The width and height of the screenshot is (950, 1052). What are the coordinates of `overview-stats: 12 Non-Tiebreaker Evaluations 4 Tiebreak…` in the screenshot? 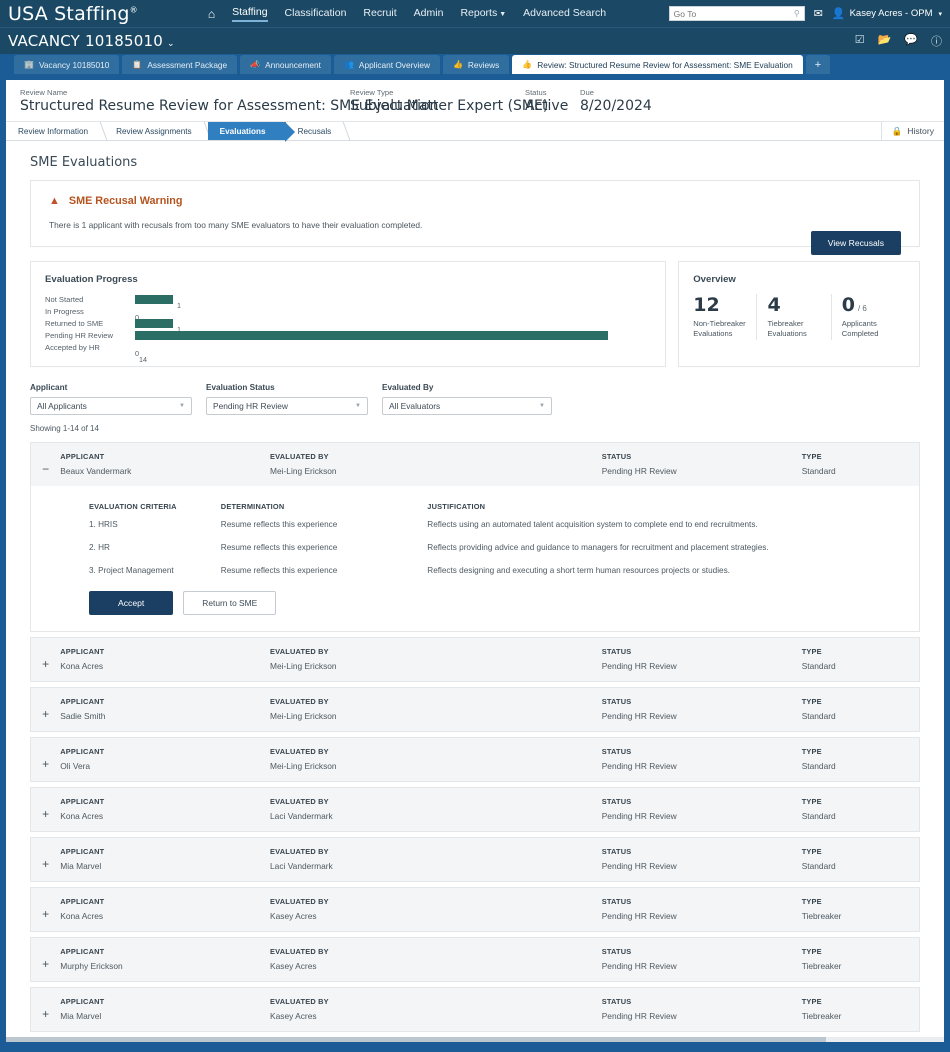 It's located at (799, 317).